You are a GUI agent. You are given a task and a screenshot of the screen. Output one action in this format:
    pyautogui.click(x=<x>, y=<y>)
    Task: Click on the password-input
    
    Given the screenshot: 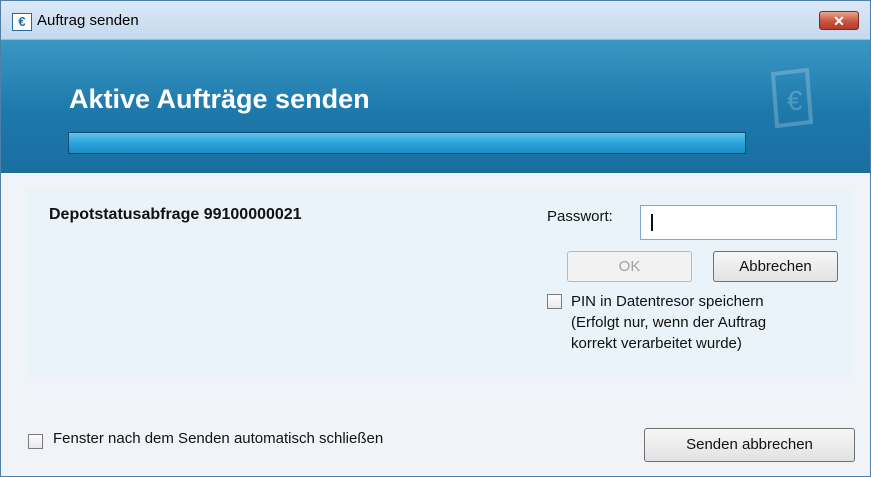 What is the action you would take?
    pyautogui.click(x=738, y=222)
    